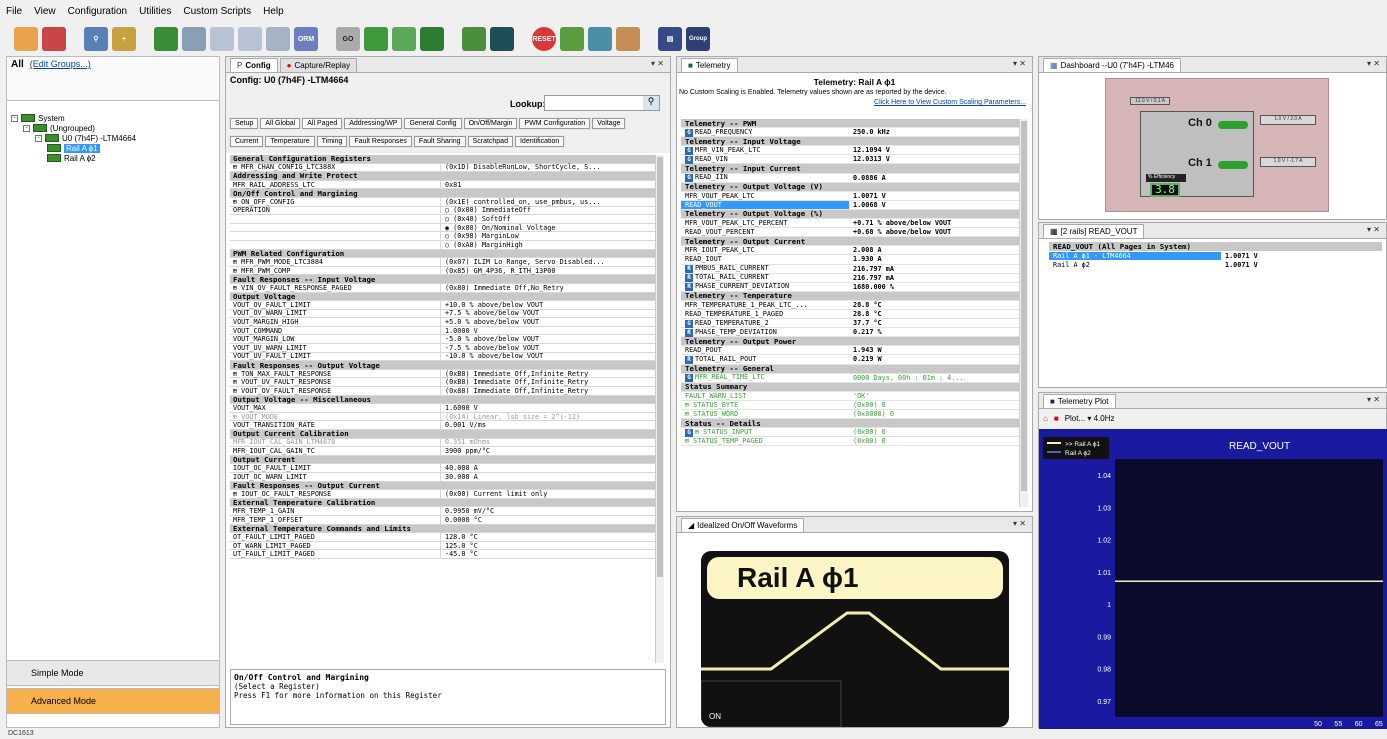 Image resolution: width=1387 pixels, height=739 pixels. Describe the element at coordinates (97, 11) in the screenshot. I see `menu-configuration: Configuration` at that location.